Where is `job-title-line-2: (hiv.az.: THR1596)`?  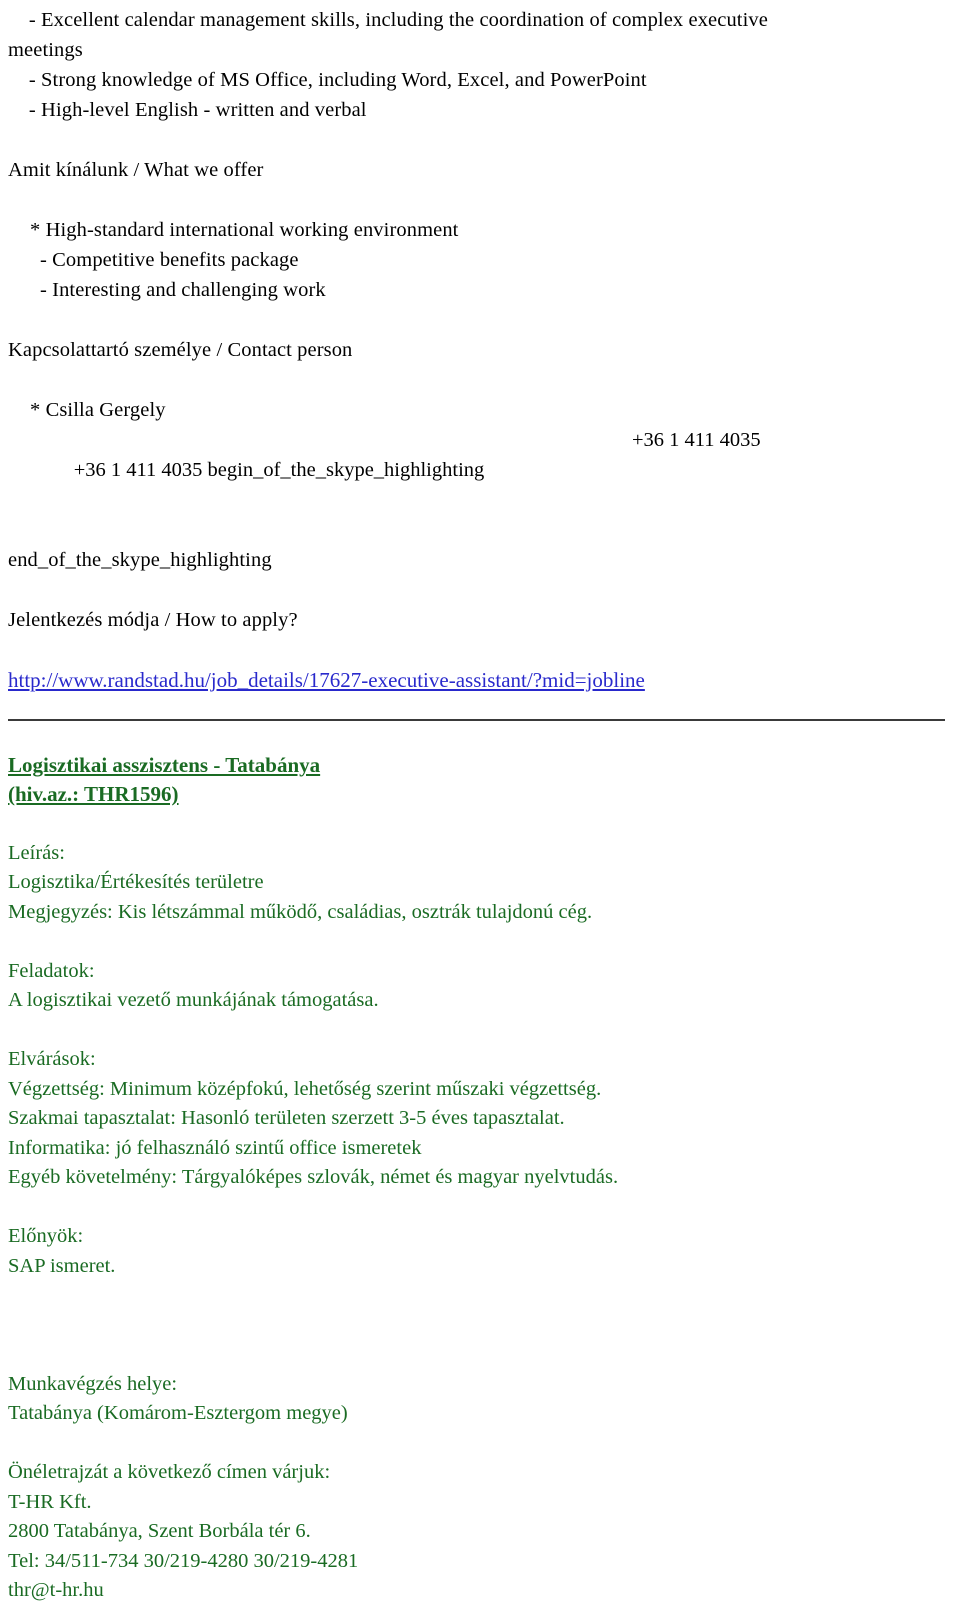 job-title-line-2: (hiv.az.: THR1596) is located at coordinates (480, 794).